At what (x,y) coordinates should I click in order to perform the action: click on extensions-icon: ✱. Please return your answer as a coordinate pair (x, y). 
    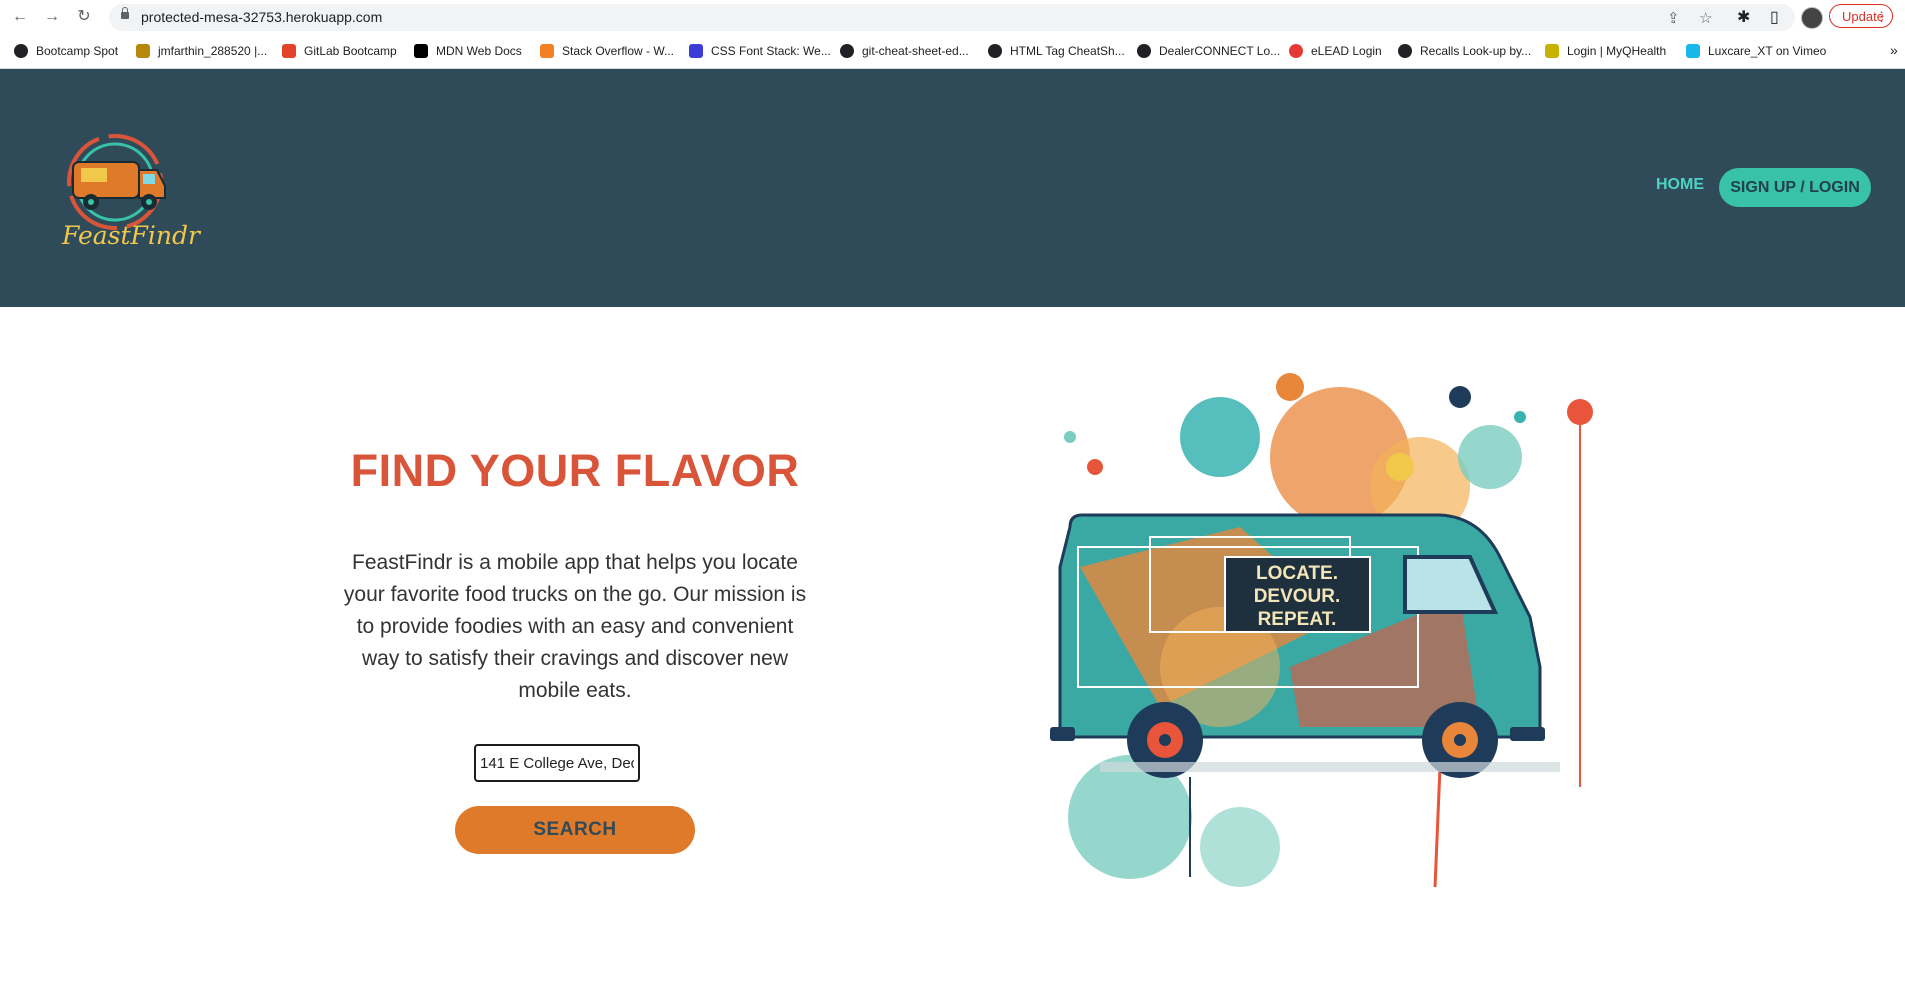
    Looking at the image, I should click on (1743, 17).